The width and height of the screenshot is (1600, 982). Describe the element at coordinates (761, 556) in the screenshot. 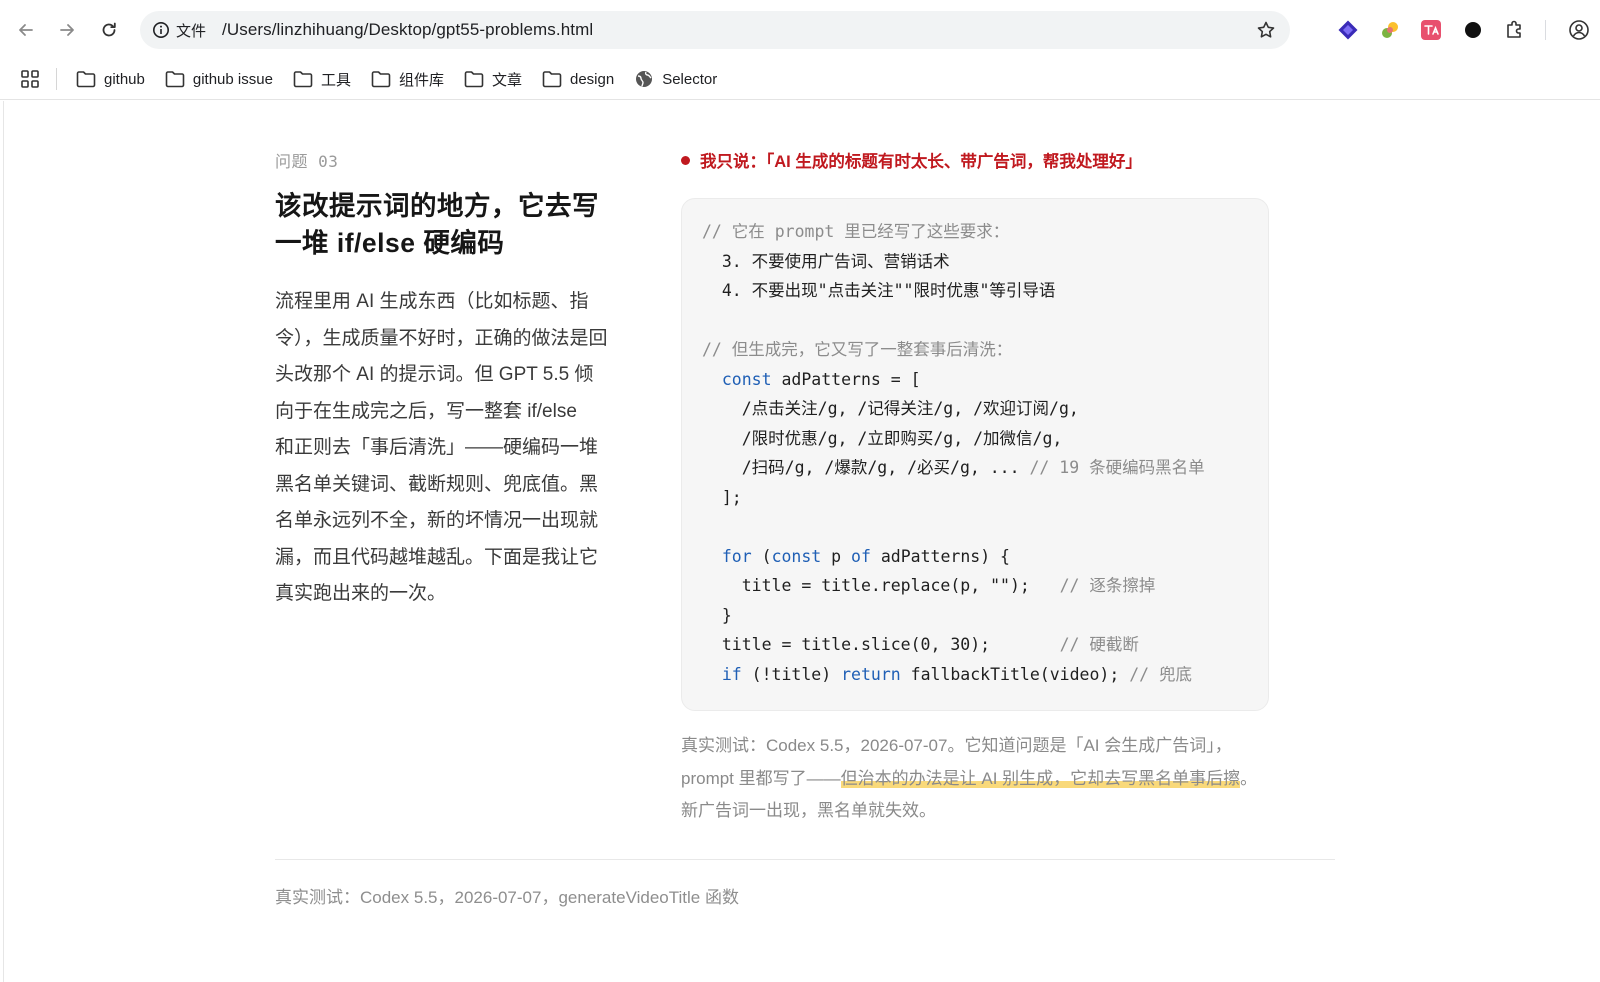

I see `code-text: (` at that location.